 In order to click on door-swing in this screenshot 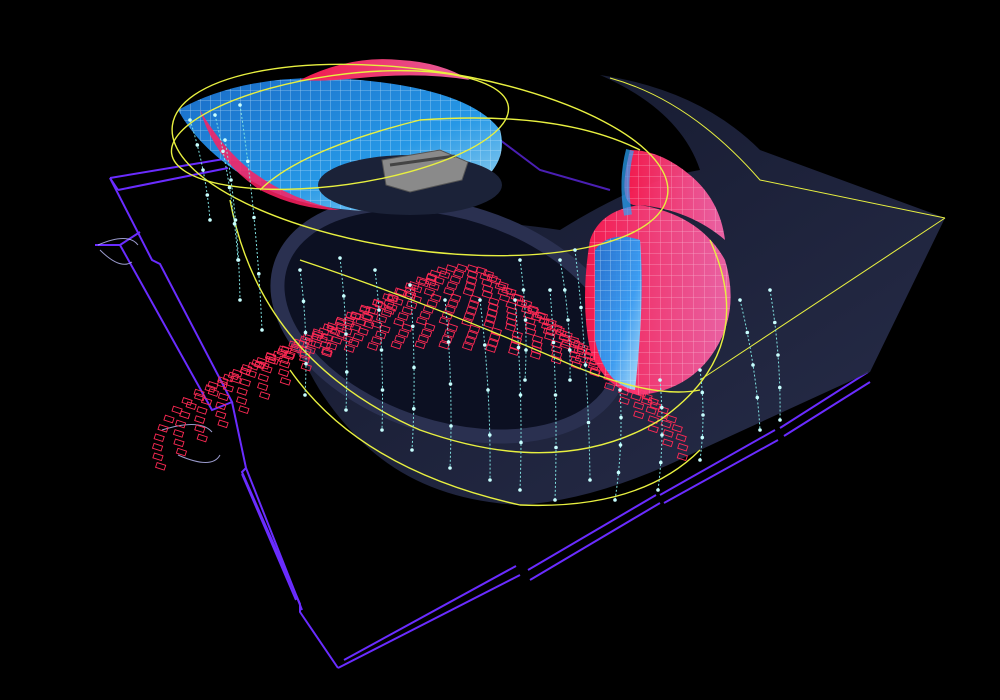, I will do `click(159, 350)`.